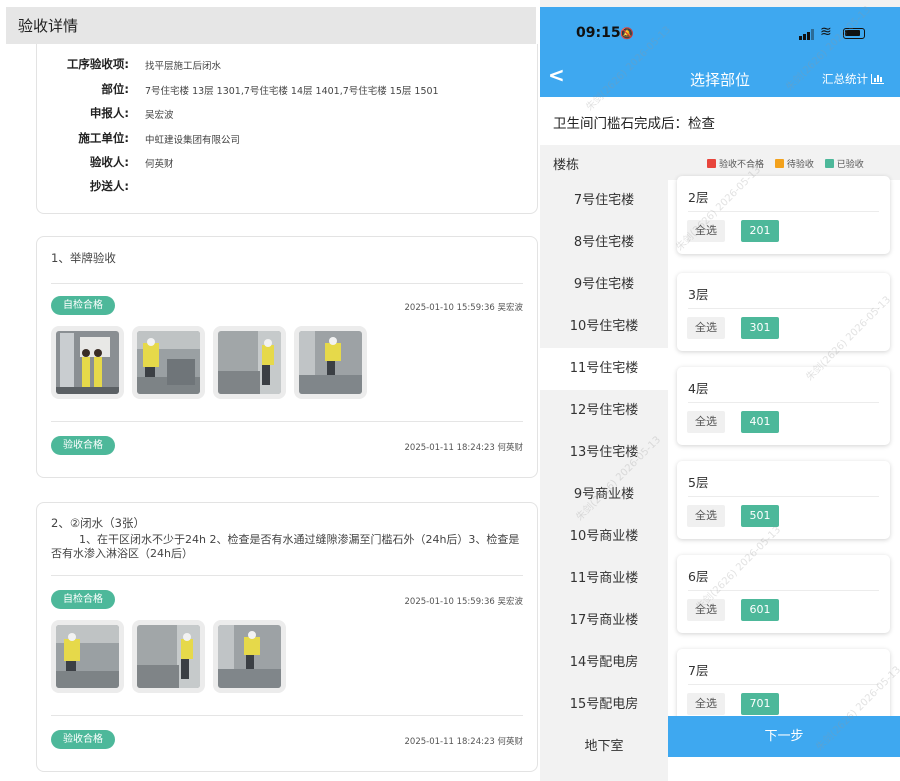  I want to click on building-item: 10号商业楼, so click(604, 537).